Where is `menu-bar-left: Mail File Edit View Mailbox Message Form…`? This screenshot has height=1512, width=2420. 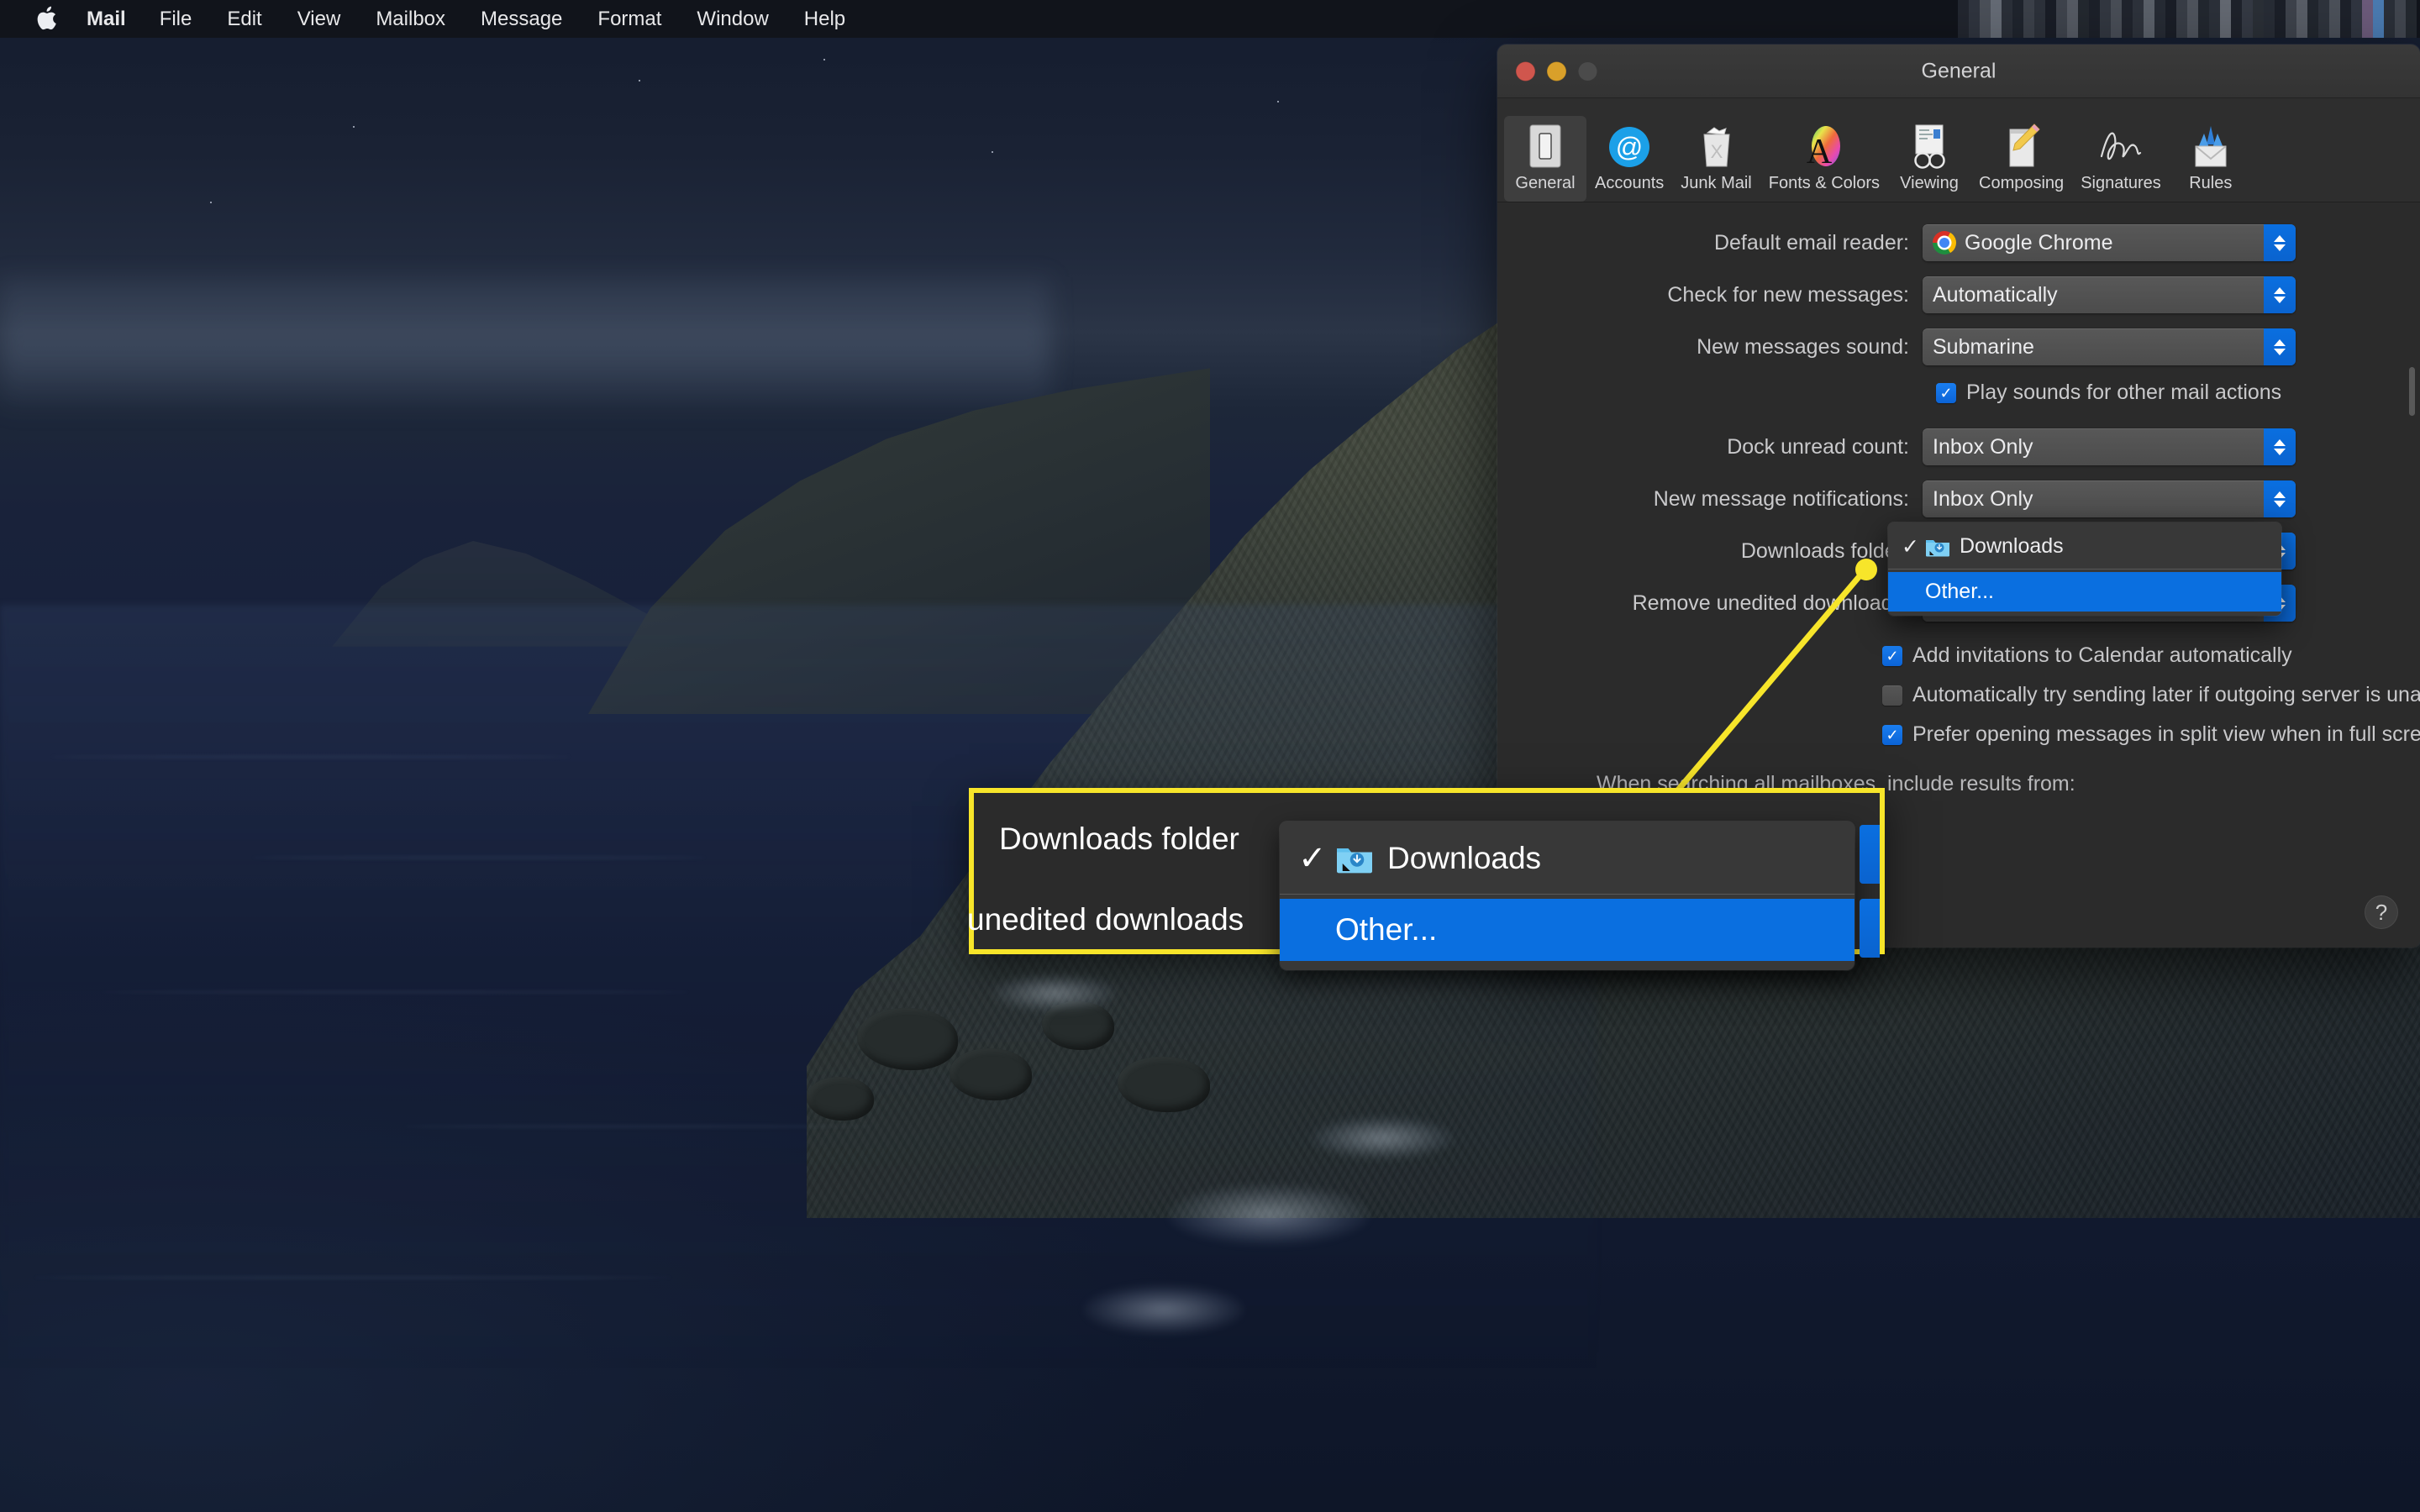 menu-bar-left: Mail File Edit View Mailbox Message Form… is located at coordinates (432, 19).